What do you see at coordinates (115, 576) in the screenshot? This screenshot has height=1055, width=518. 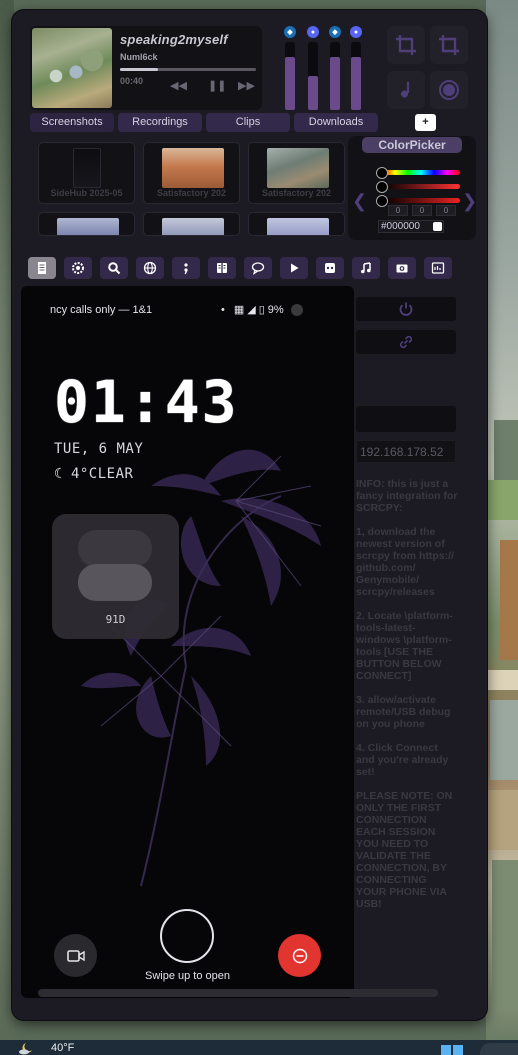 I see `battery-widget: 91D` at bounding box center [115, 576].